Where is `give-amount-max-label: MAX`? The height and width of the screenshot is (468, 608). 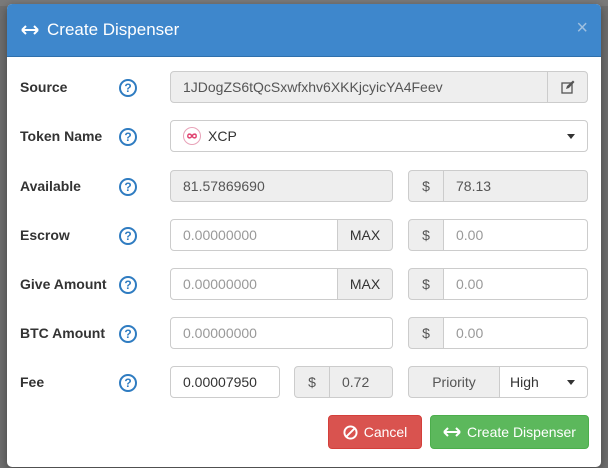 give-amount-max-label: MAX is located at coordinates (365, 284).